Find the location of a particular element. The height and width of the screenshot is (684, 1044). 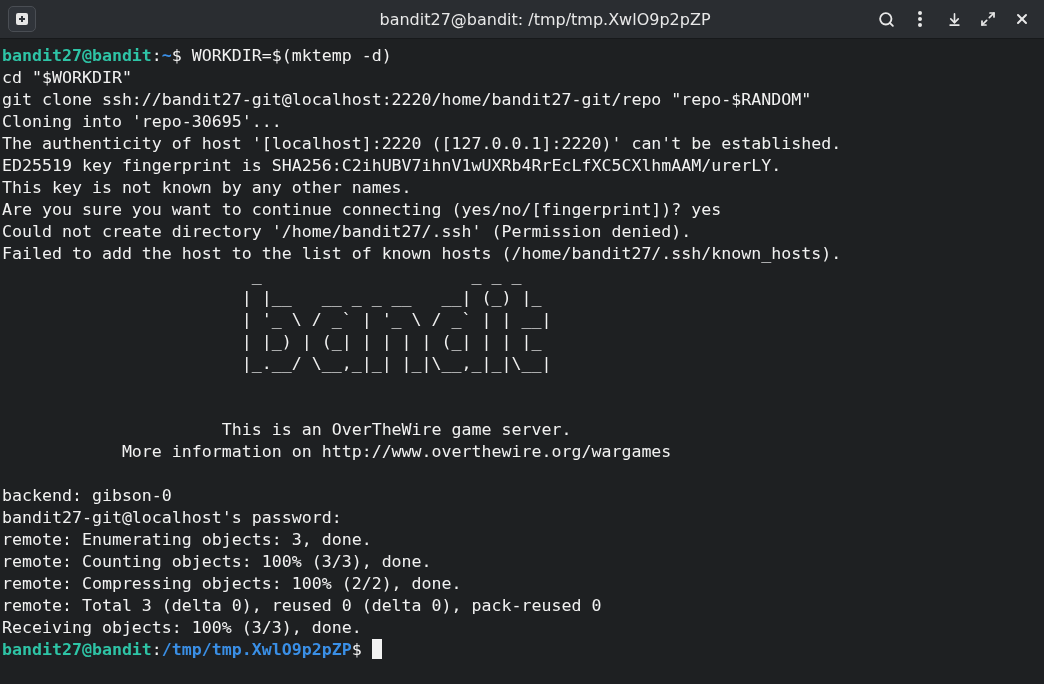

terminal-output: git clone ssh://bandit27-git@localhost:2220/home/bandit27-git/repo "repo-$RANDOM" is located at coordinates (407, 99).